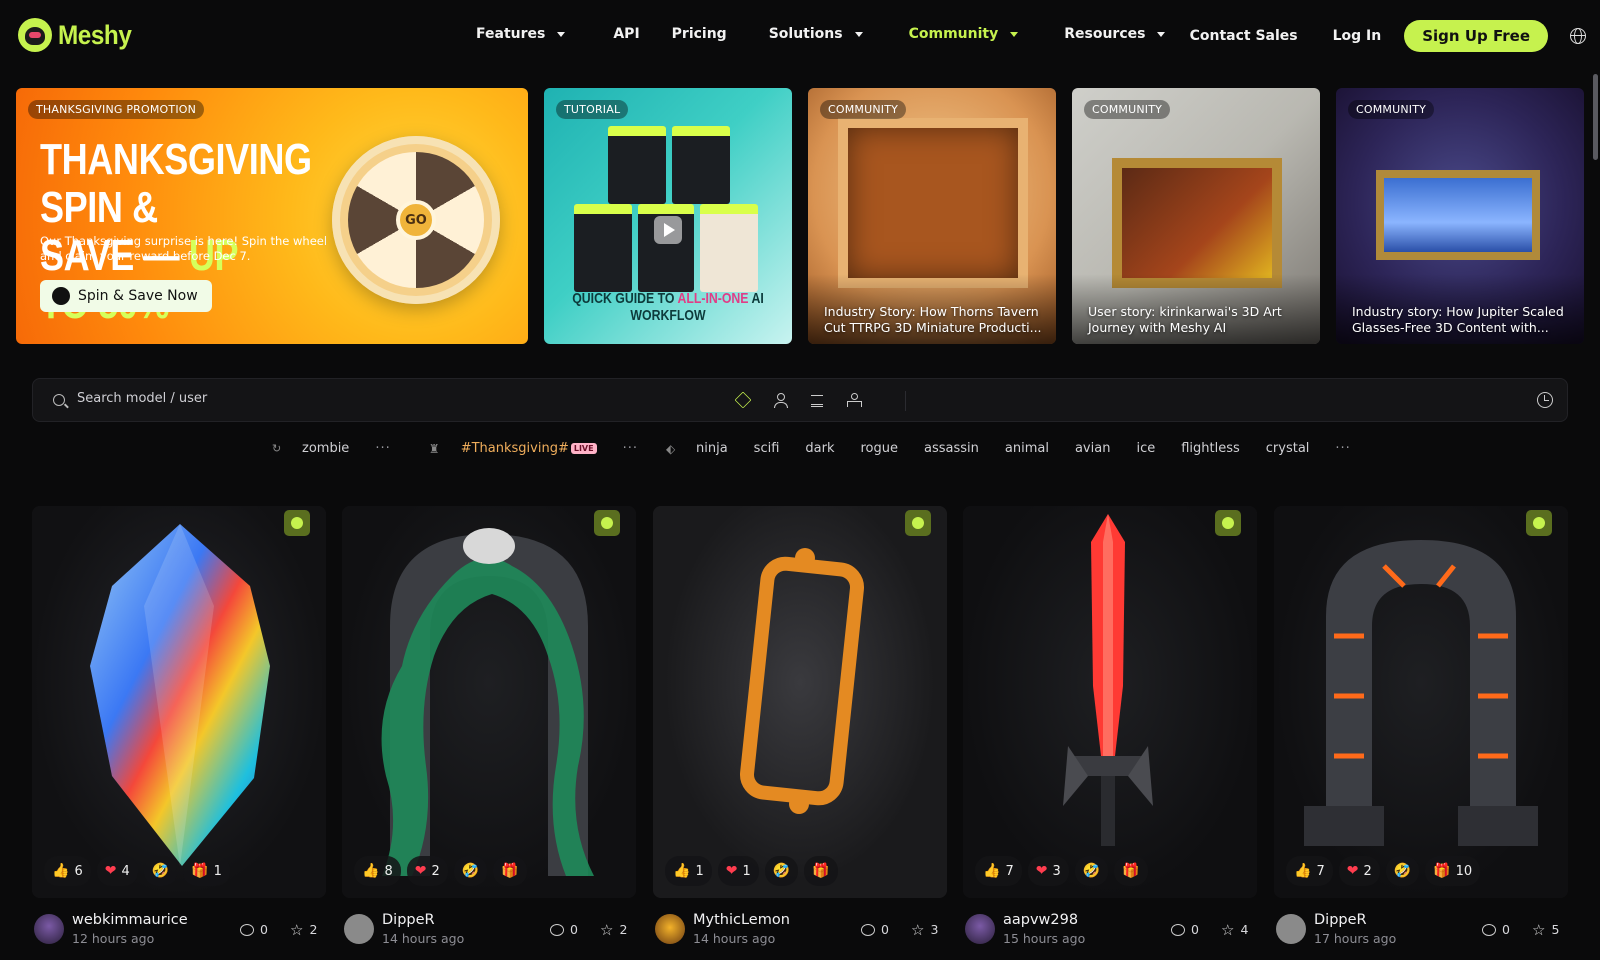 Image resolution: width=1600 pixels, height=960 pixels. Describe the element at coordinates (1342, 448) in the screenshot. I see `more-tags-button: ···` at that location.